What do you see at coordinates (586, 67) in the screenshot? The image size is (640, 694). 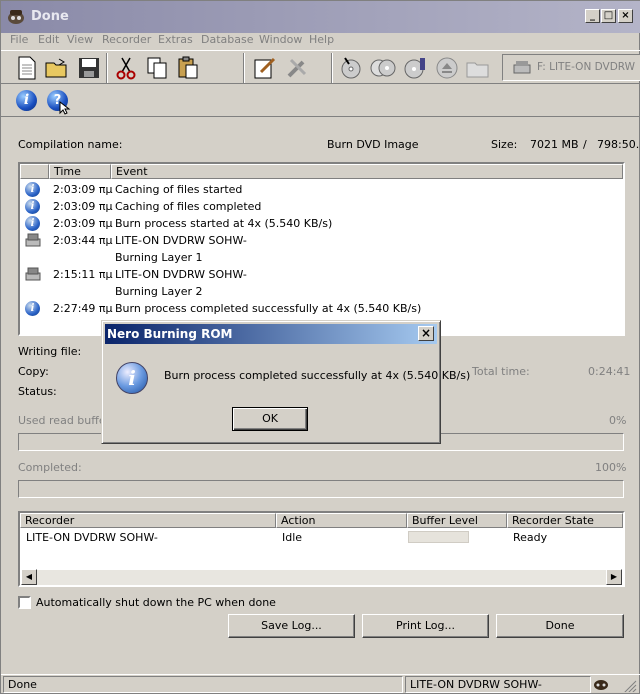 I see `drive-selector-label: F: LITE-ON DVDRW` at bounding box center [586, 67].